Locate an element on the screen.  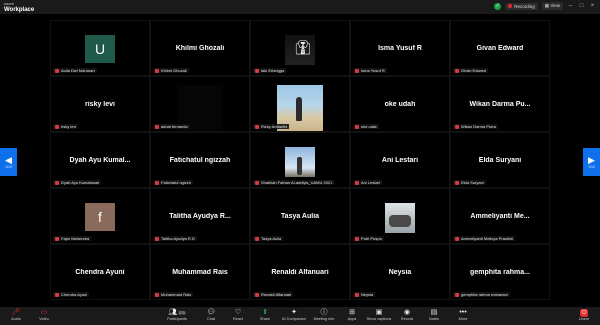
participant-tile: Givan Edward Givan Edward is located at coordinates (500, 48).